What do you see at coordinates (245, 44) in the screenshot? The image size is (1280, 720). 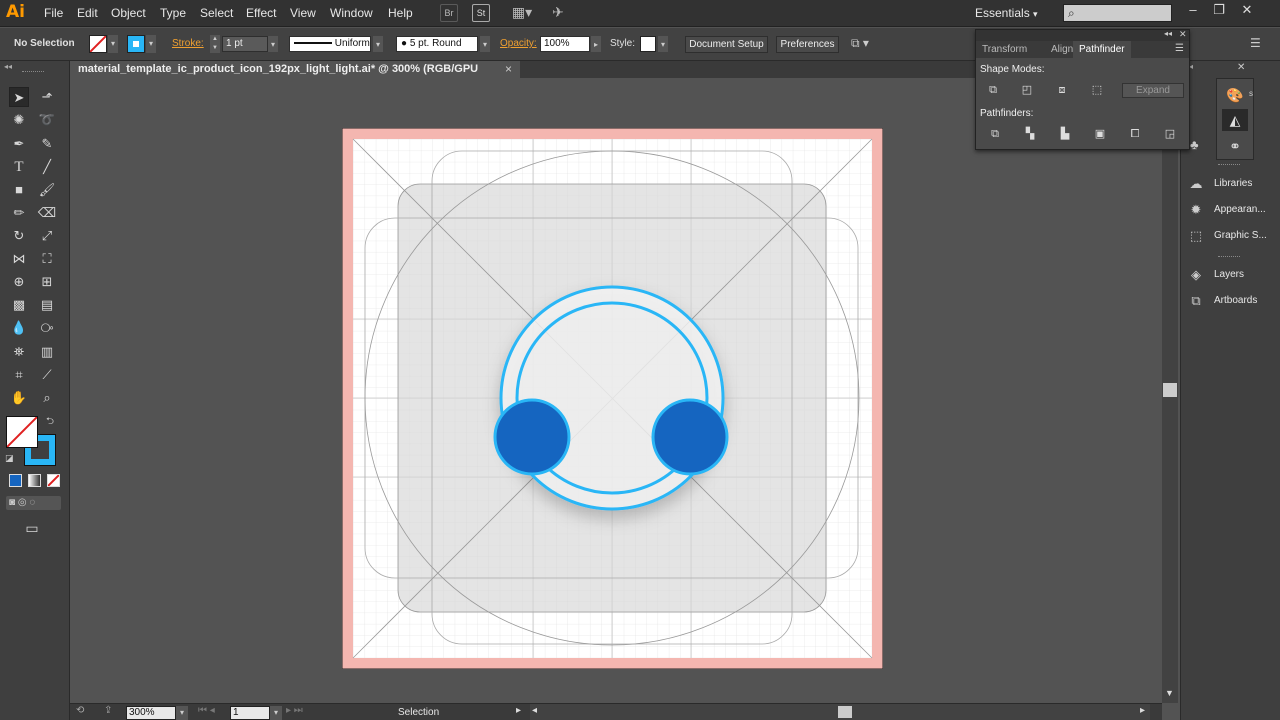 I see `stroke-weight-field: 1 pt` at bounding box center [245, 44].